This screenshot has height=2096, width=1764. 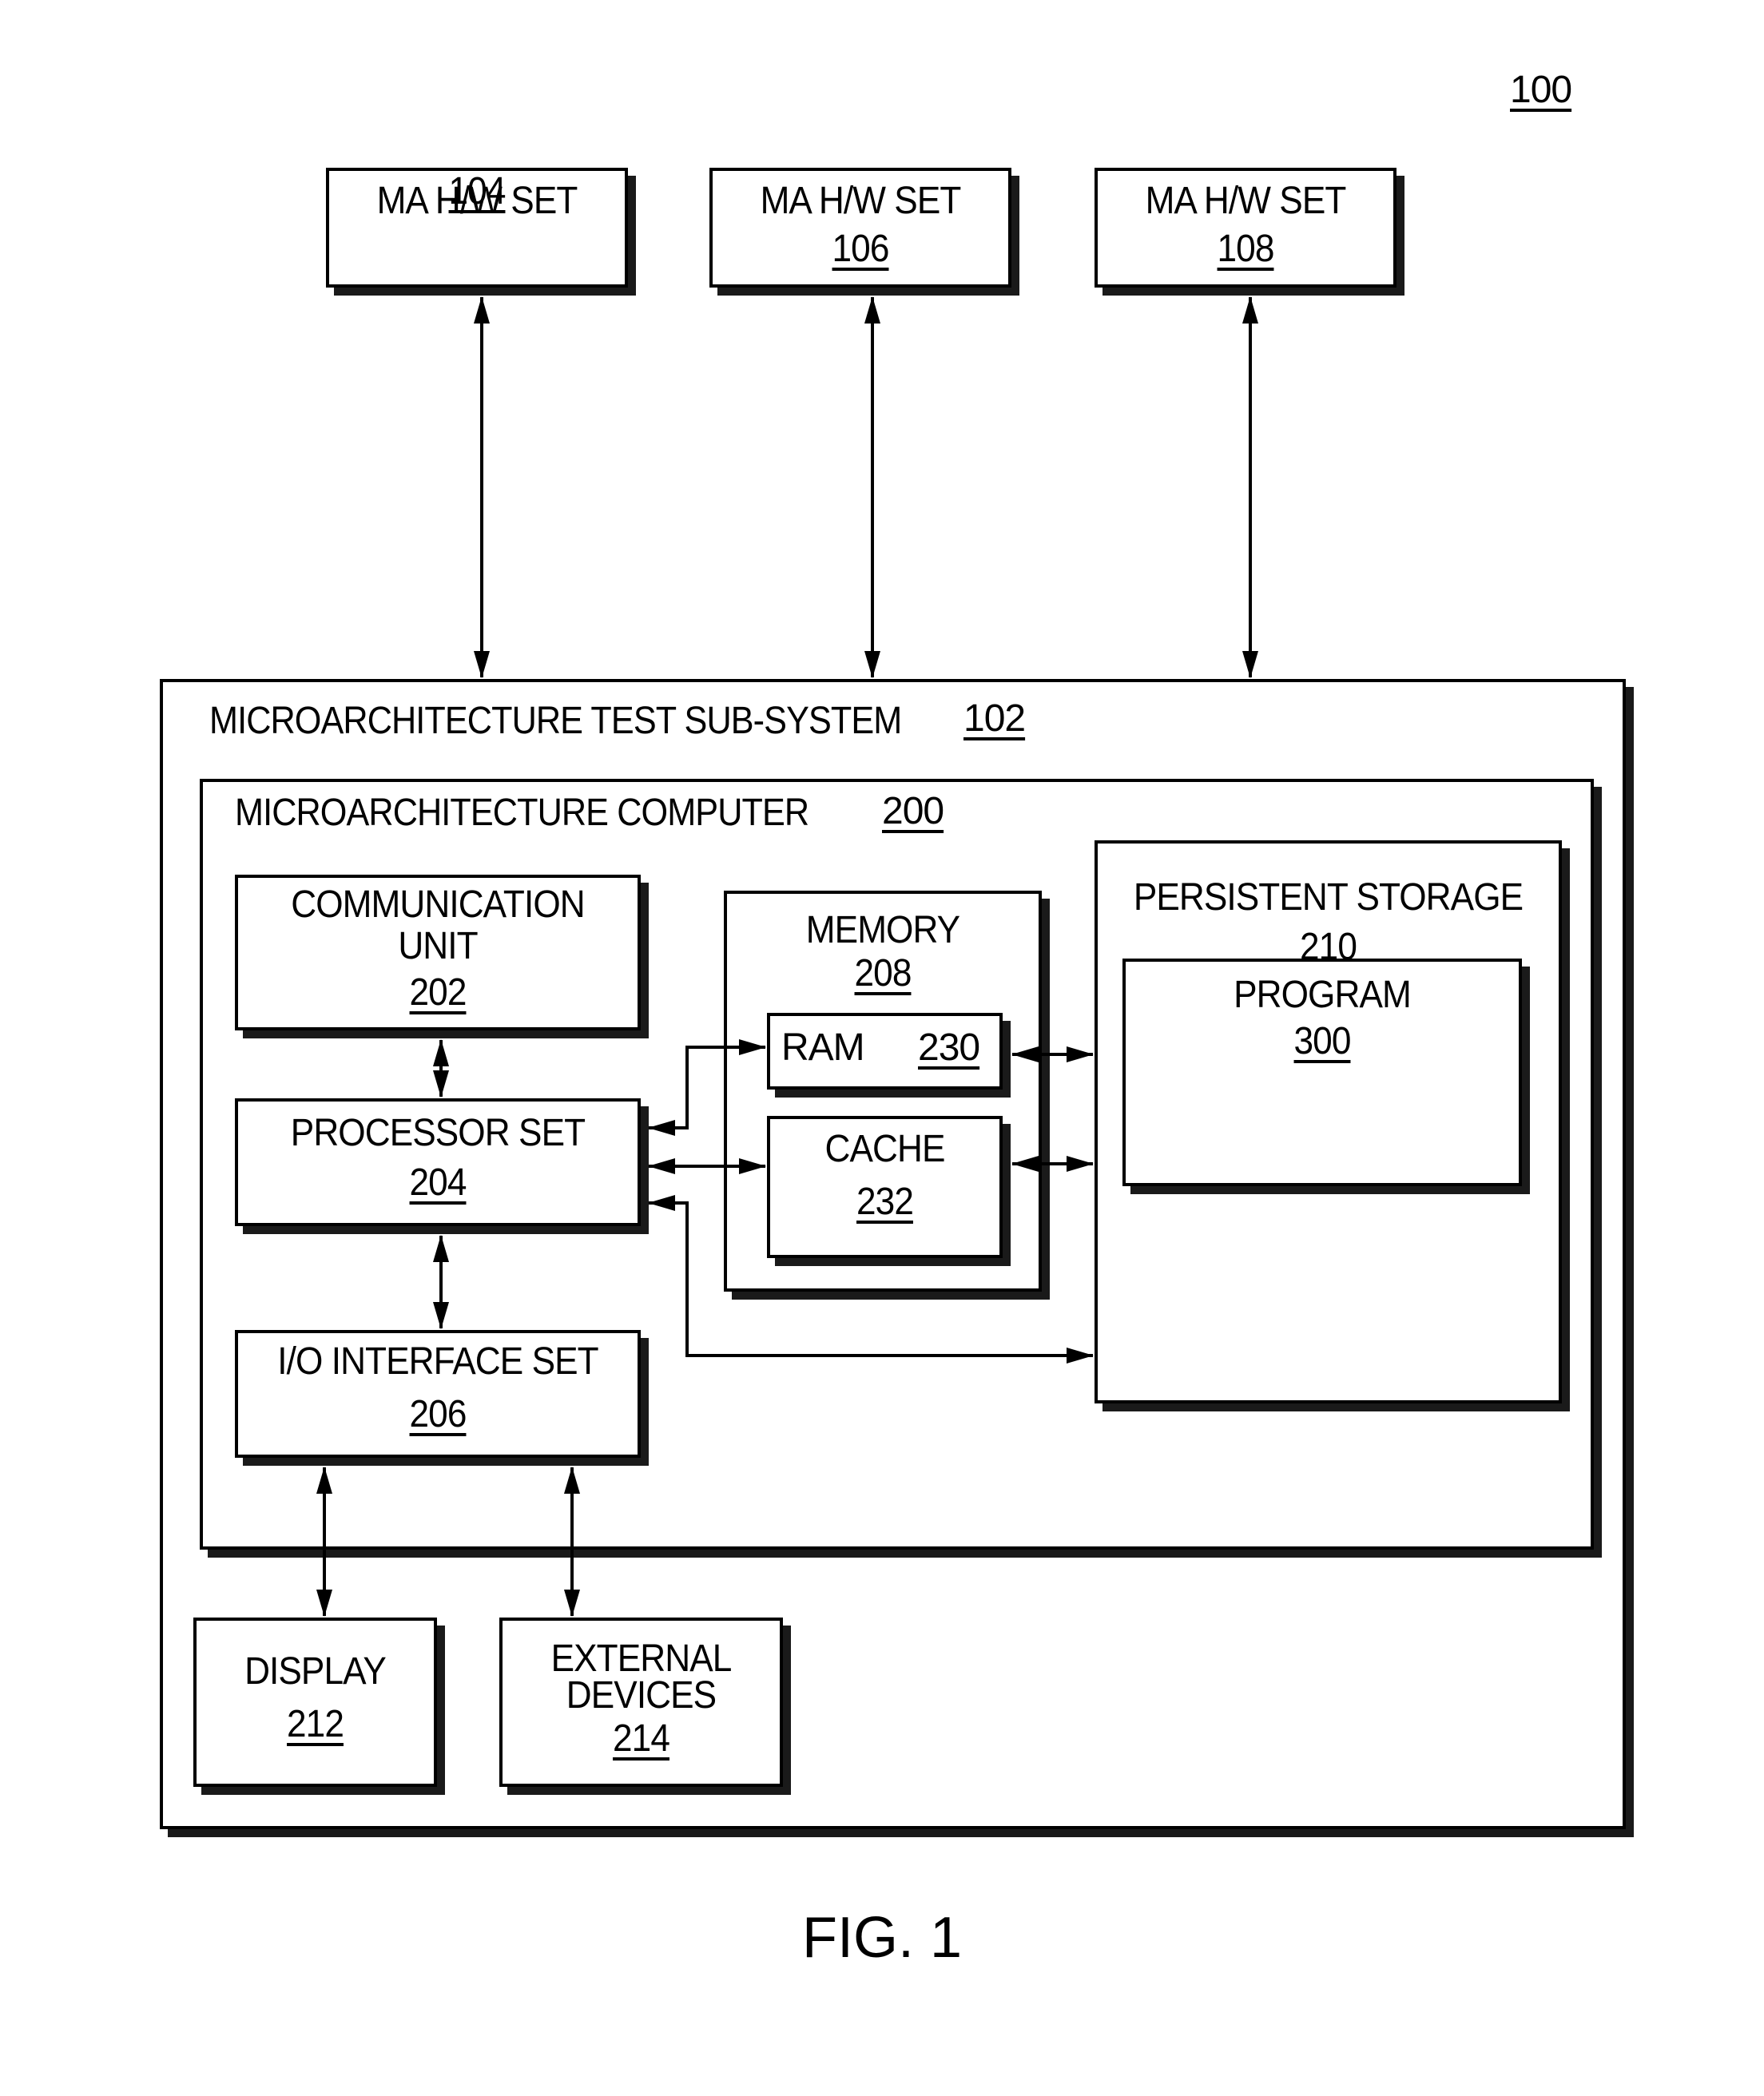 I want to click on figure-caption: FIG. 1, so click(x=882, y=1938).